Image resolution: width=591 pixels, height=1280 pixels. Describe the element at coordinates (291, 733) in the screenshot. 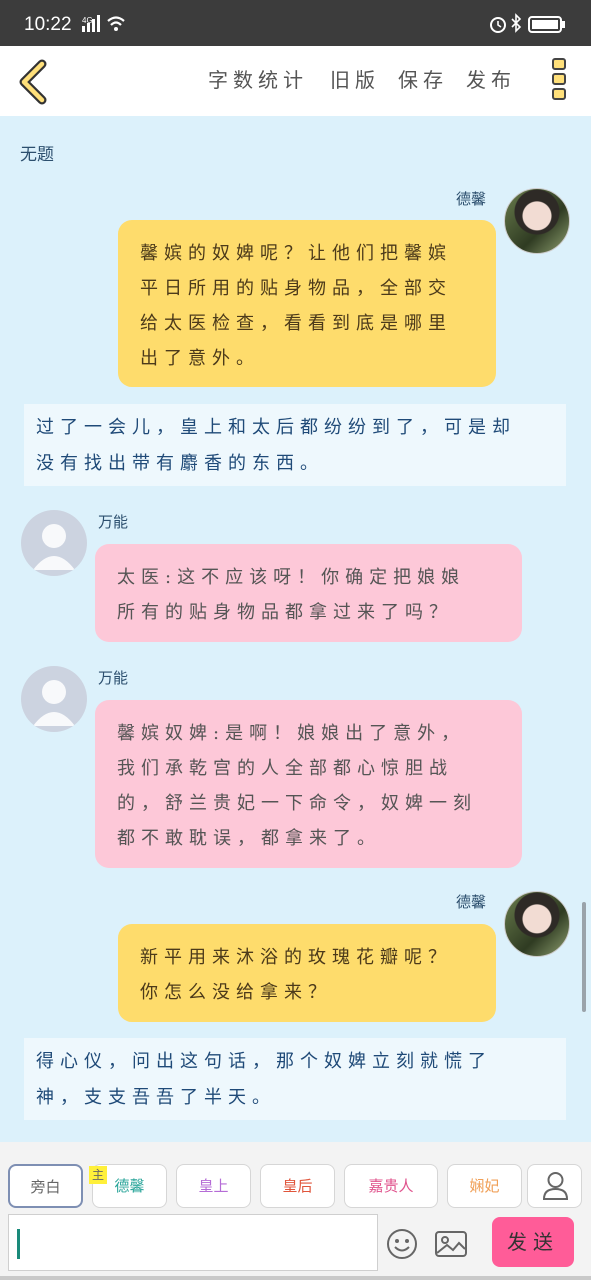

I see `message-line: 馨嫔奴婢:是啊！娘娘出了意外，` at that location.